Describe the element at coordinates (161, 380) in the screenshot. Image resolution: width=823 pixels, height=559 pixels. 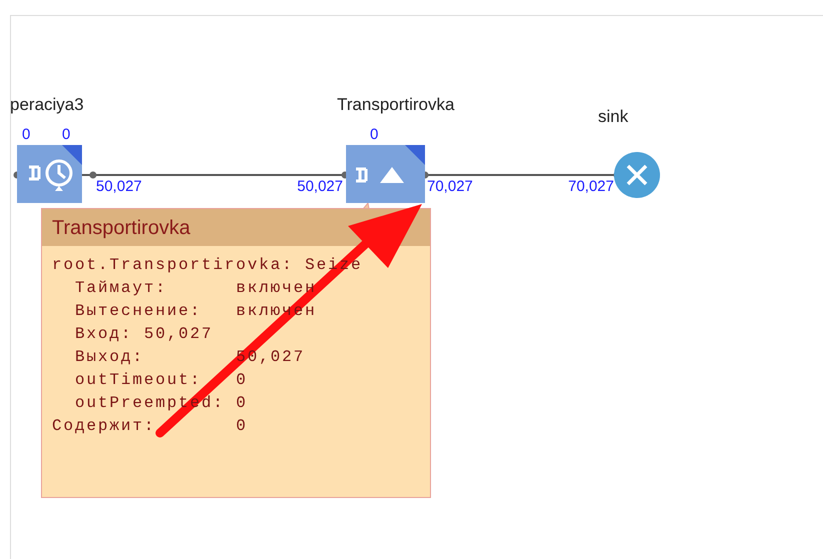
I see `tooltip-line: outTimeout: 0` at that location.